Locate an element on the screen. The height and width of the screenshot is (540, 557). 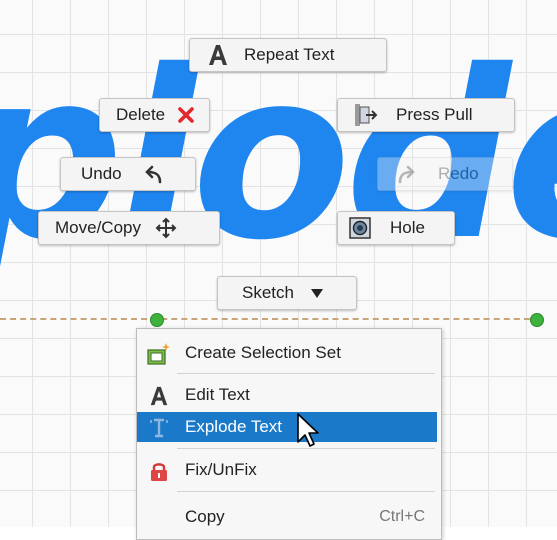
menu-item-explode-text: Explode Text is located at coordinates (287, 427).